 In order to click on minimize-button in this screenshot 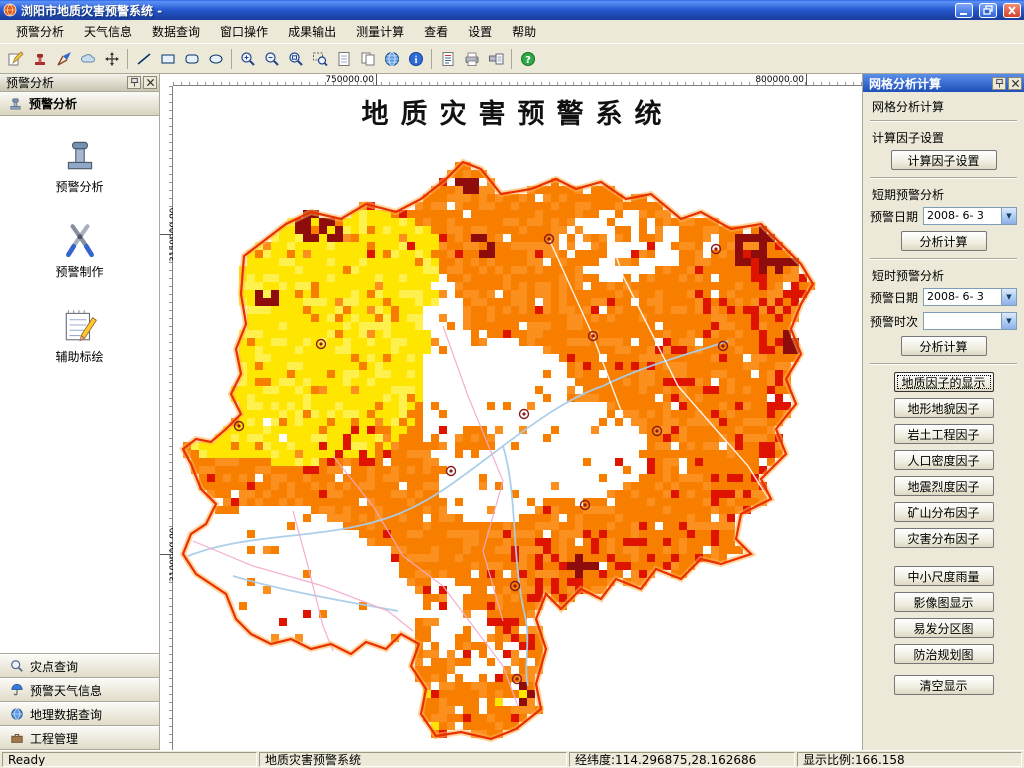, I will do `click(964, 10)`.